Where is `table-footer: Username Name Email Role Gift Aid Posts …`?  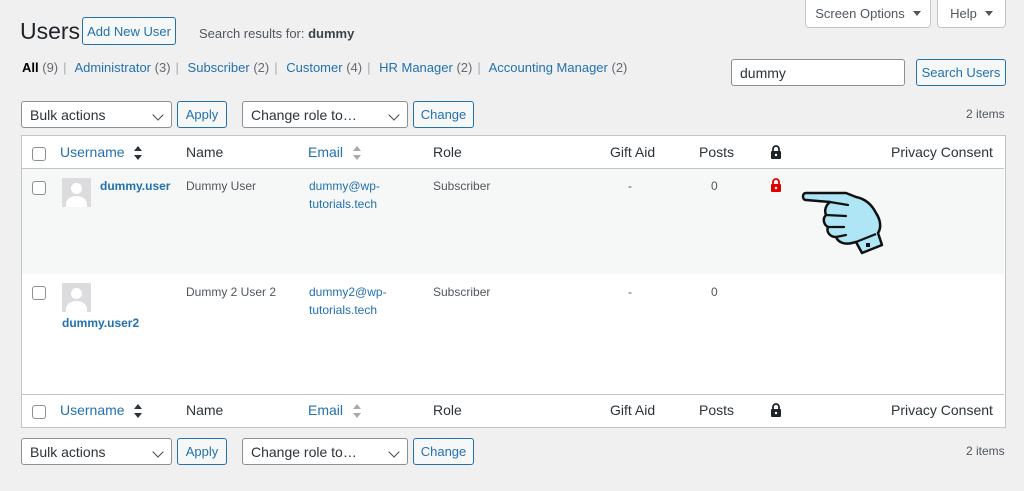 table-footer: Username Name Email Role Gift Aid Posts … is located at coordinates (513, 410).